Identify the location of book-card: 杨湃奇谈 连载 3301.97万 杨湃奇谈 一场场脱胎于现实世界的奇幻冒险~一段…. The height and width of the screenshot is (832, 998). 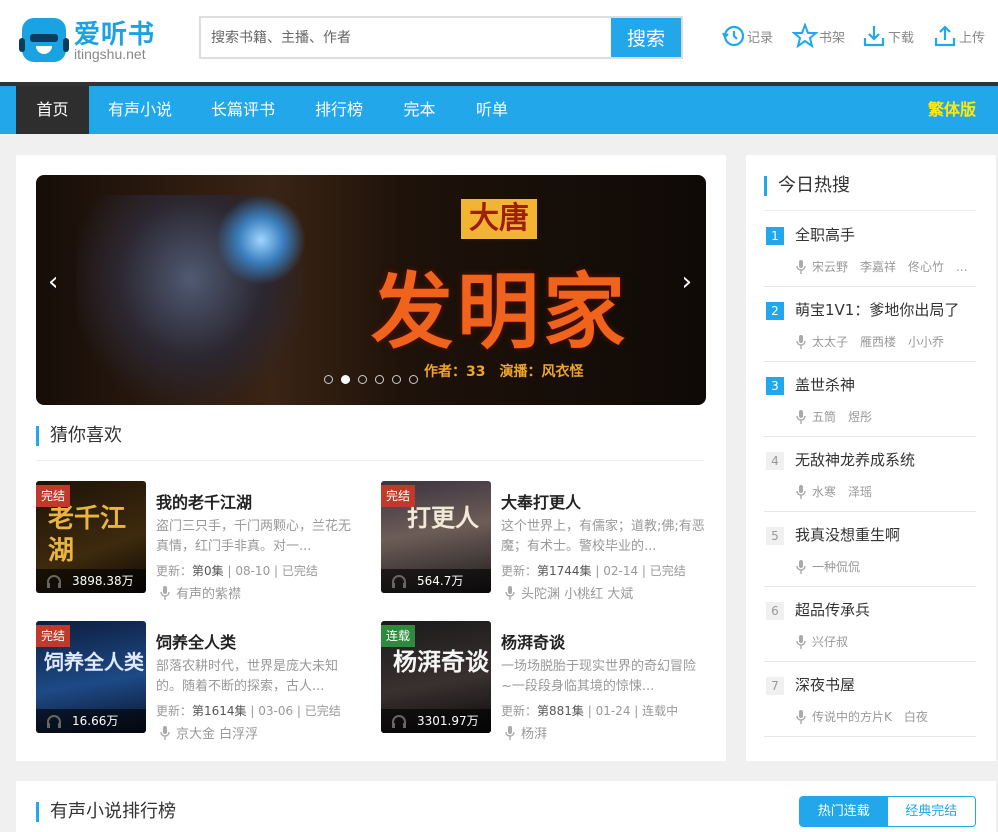
(546, 681).